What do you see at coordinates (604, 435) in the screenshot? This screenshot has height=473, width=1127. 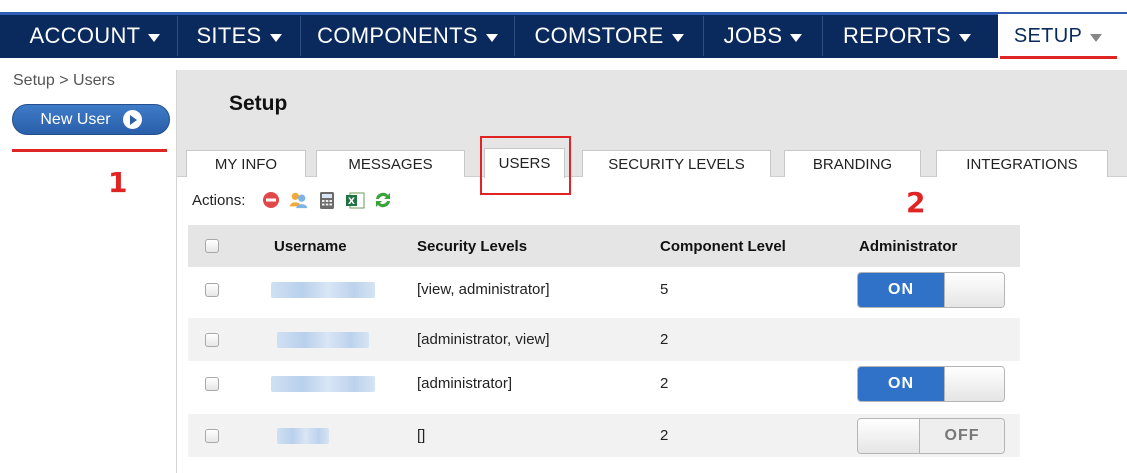 I see `table-row: [] 2 OFF` at bounding box center [604, 435].